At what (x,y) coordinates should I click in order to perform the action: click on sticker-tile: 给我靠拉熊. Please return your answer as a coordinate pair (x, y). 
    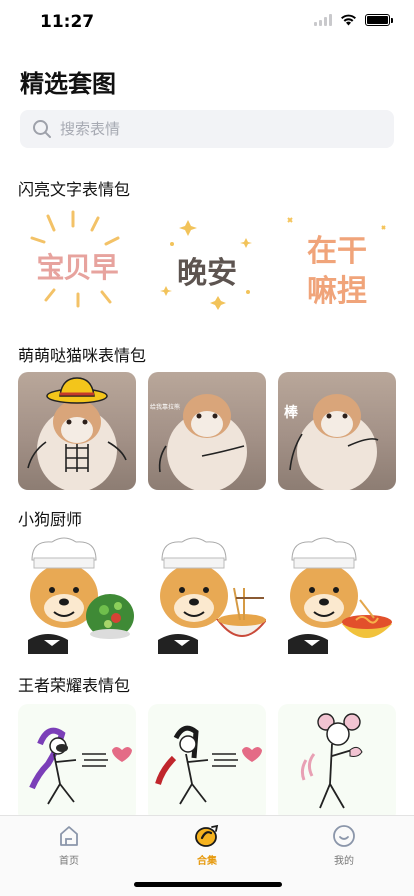
    Looking at the image, I should click on (207, 431).